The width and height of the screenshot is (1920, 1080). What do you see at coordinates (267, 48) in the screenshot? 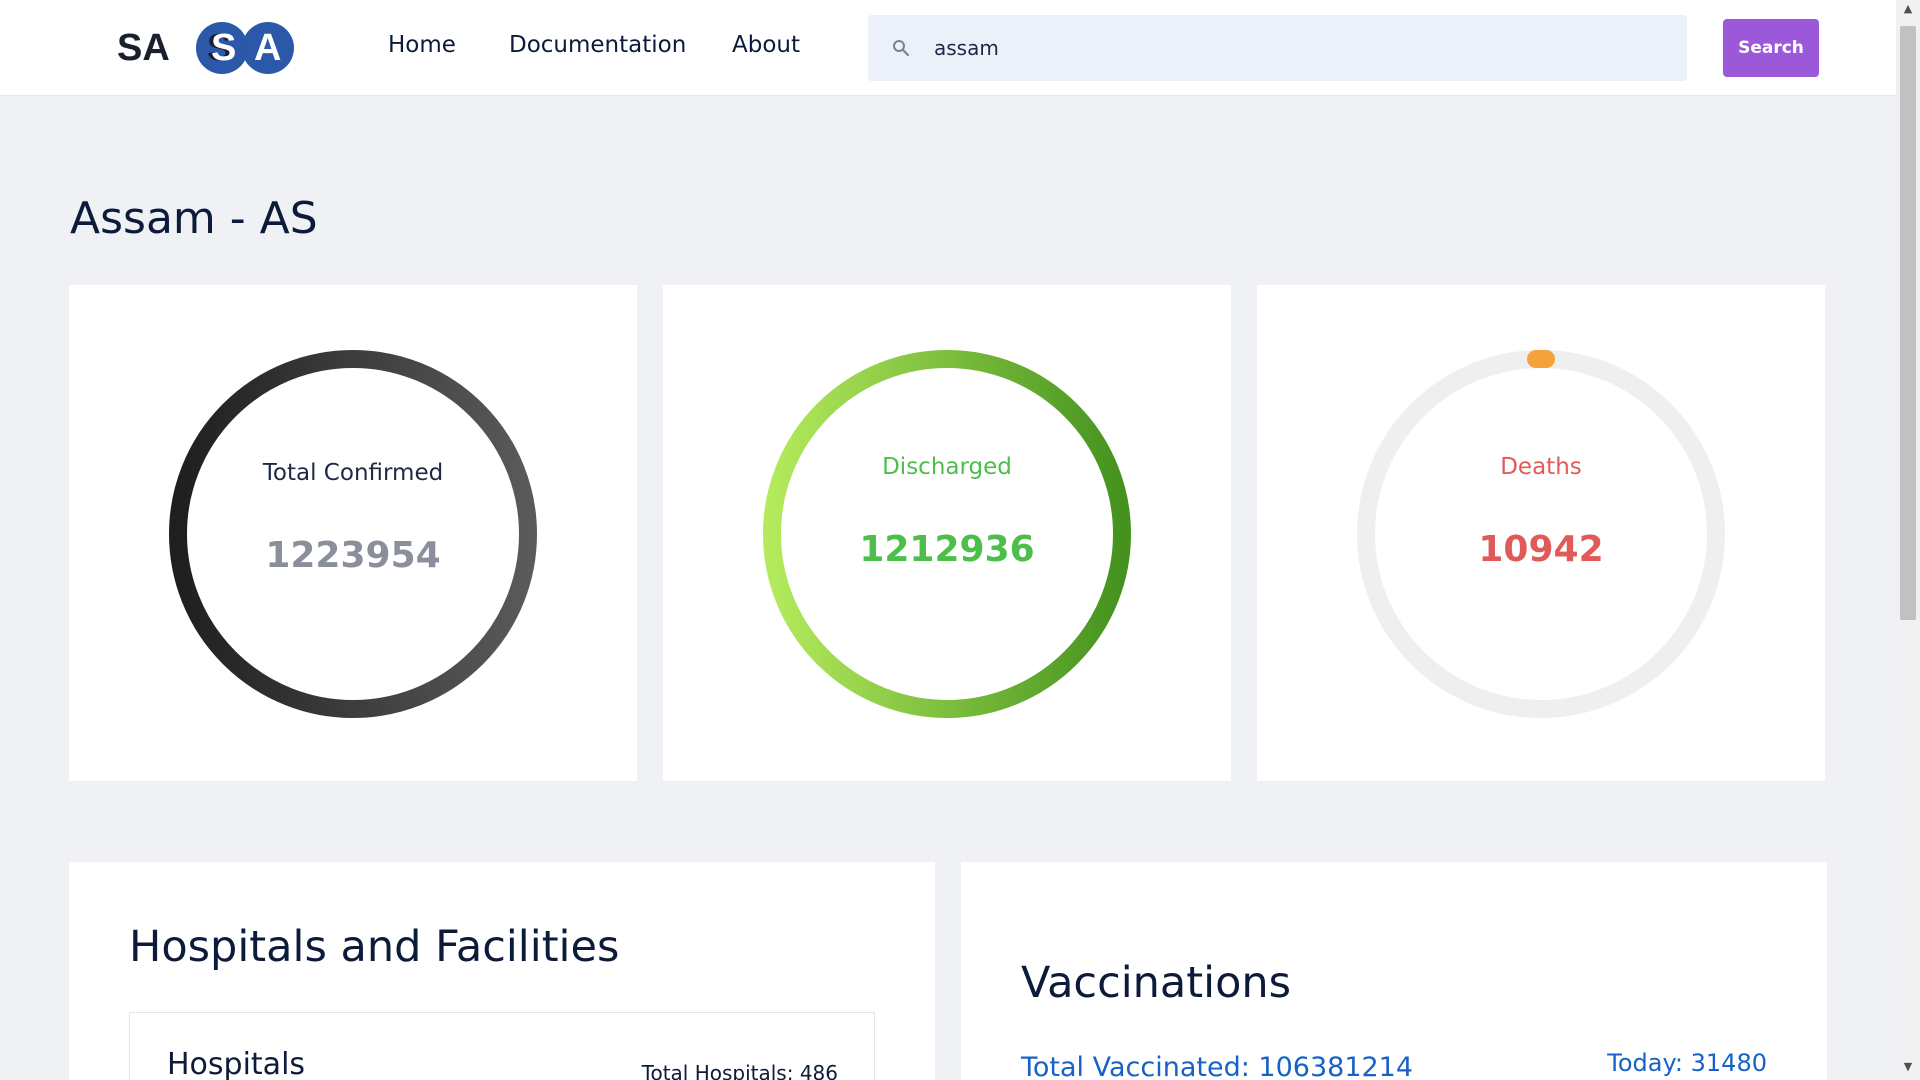
I see `svg-text: A` at bounding box center [267, 48].